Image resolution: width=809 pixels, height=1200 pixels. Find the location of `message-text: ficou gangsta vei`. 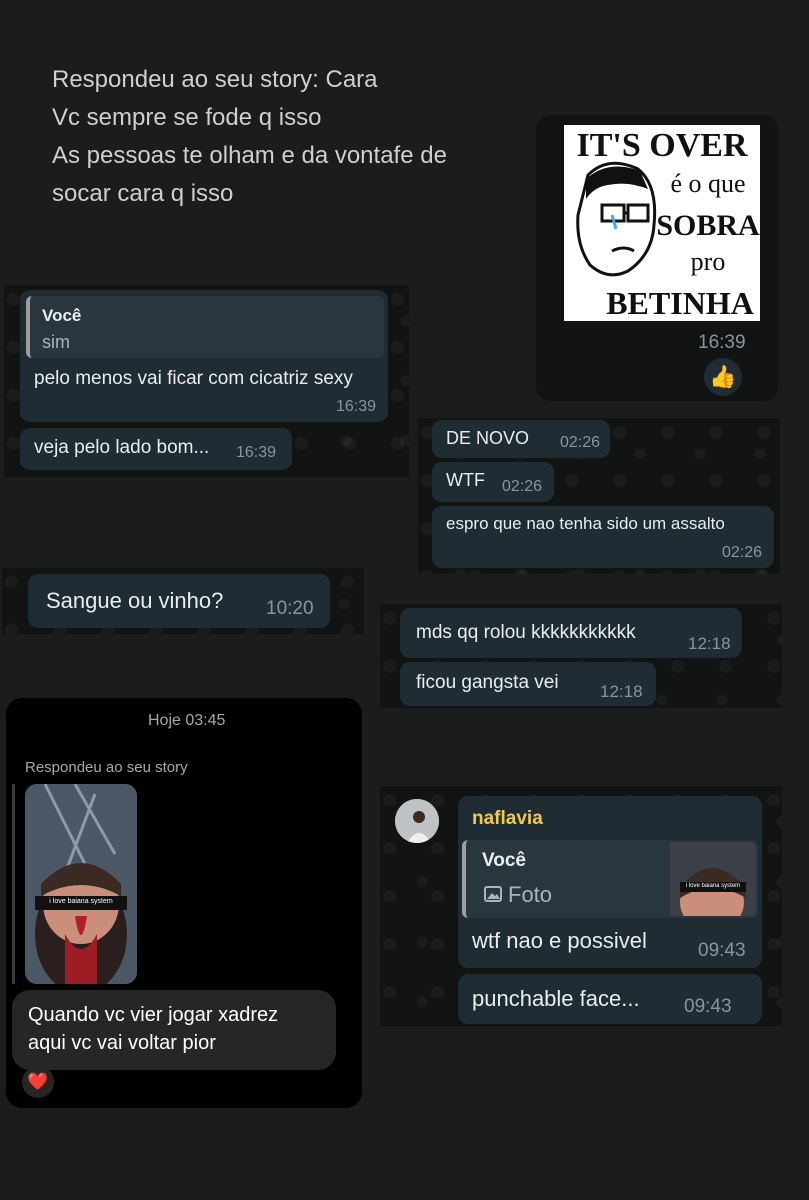

message-text: ficou gangsta vei is located at coordinates (487, 682).